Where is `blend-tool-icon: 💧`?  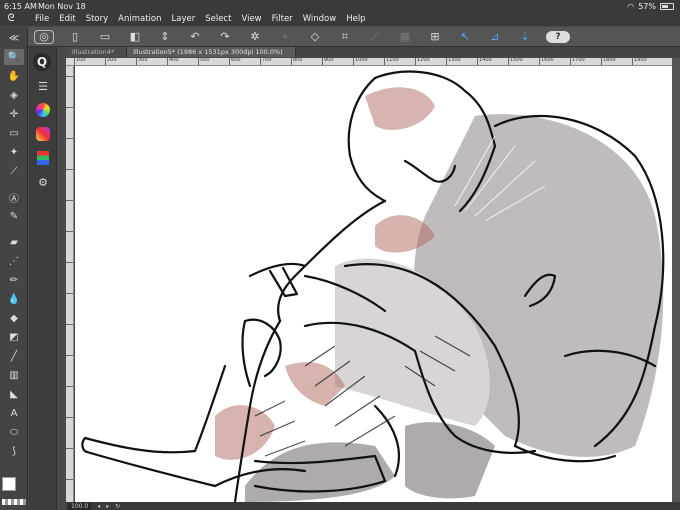 blend-tool-icon: 💧 is located at coordinates (14, 299).